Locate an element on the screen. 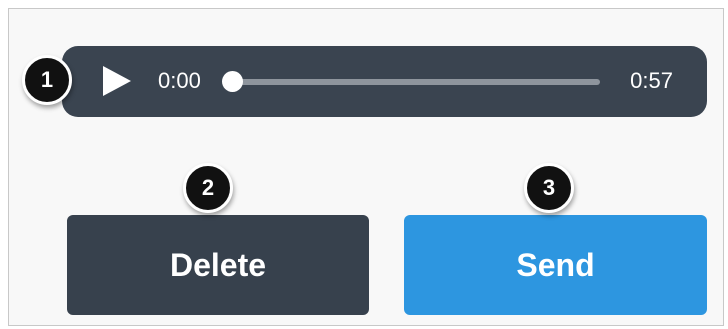 This screenshot has width=728, height=329. play-icon-glyph is located at coordinates (117, 81).